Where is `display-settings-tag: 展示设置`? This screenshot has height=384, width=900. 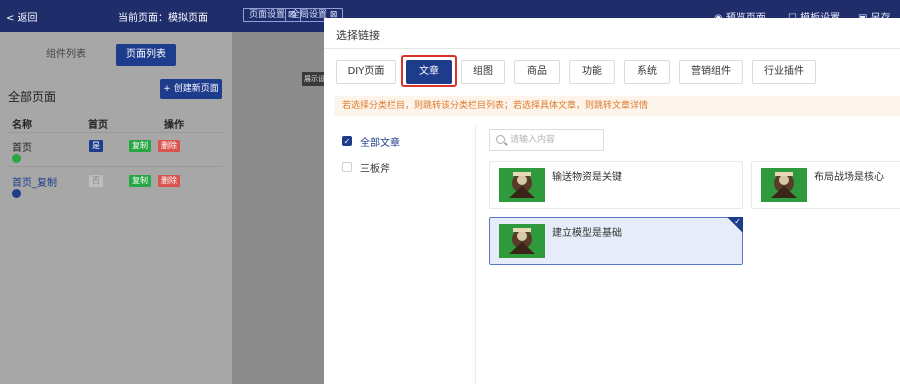 display-settings-tag: 展示设置 is located at coordinates (313, 79).